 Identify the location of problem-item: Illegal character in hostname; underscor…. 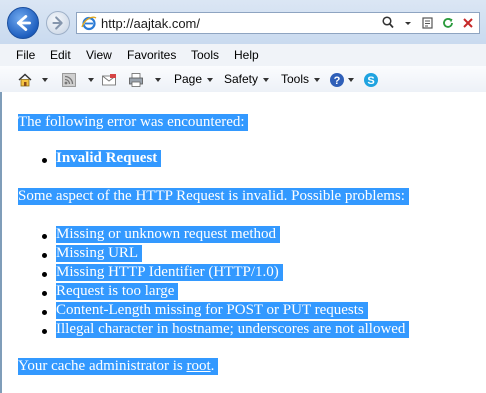
(233, 329).